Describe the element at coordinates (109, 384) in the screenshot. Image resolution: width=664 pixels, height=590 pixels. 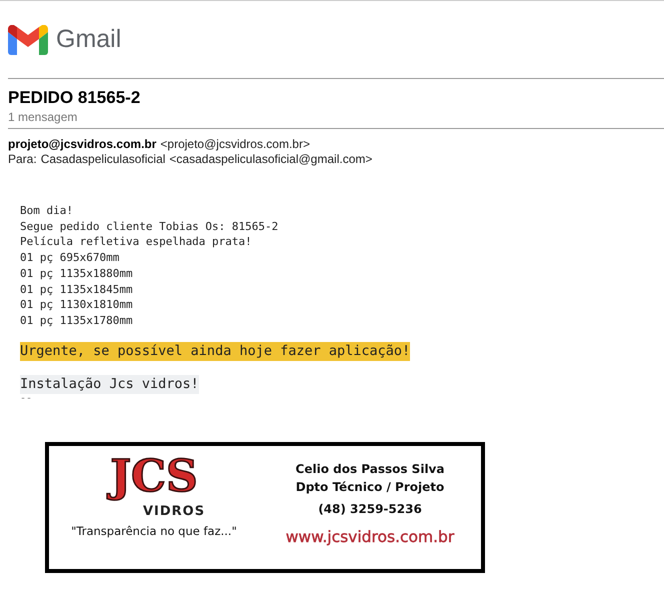
I see `shaded-text: Instalação Jcs vidros!` at that location.